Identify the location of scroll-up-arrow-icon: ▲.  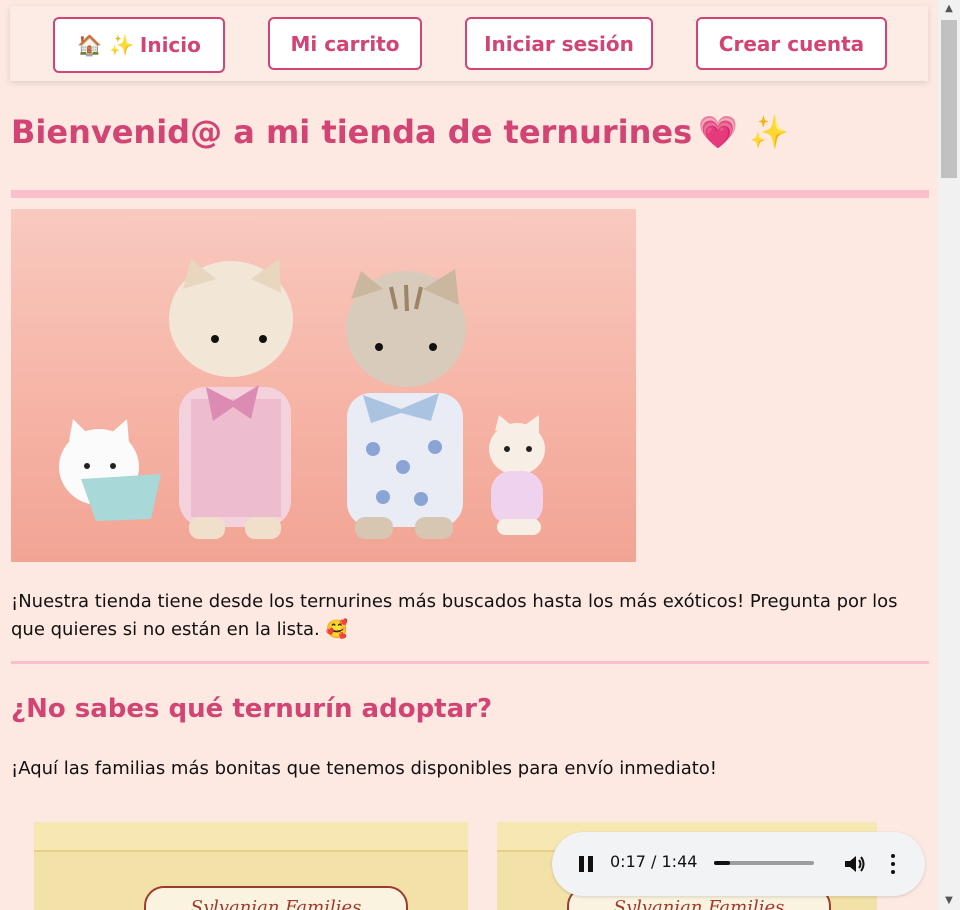
(949, 9).